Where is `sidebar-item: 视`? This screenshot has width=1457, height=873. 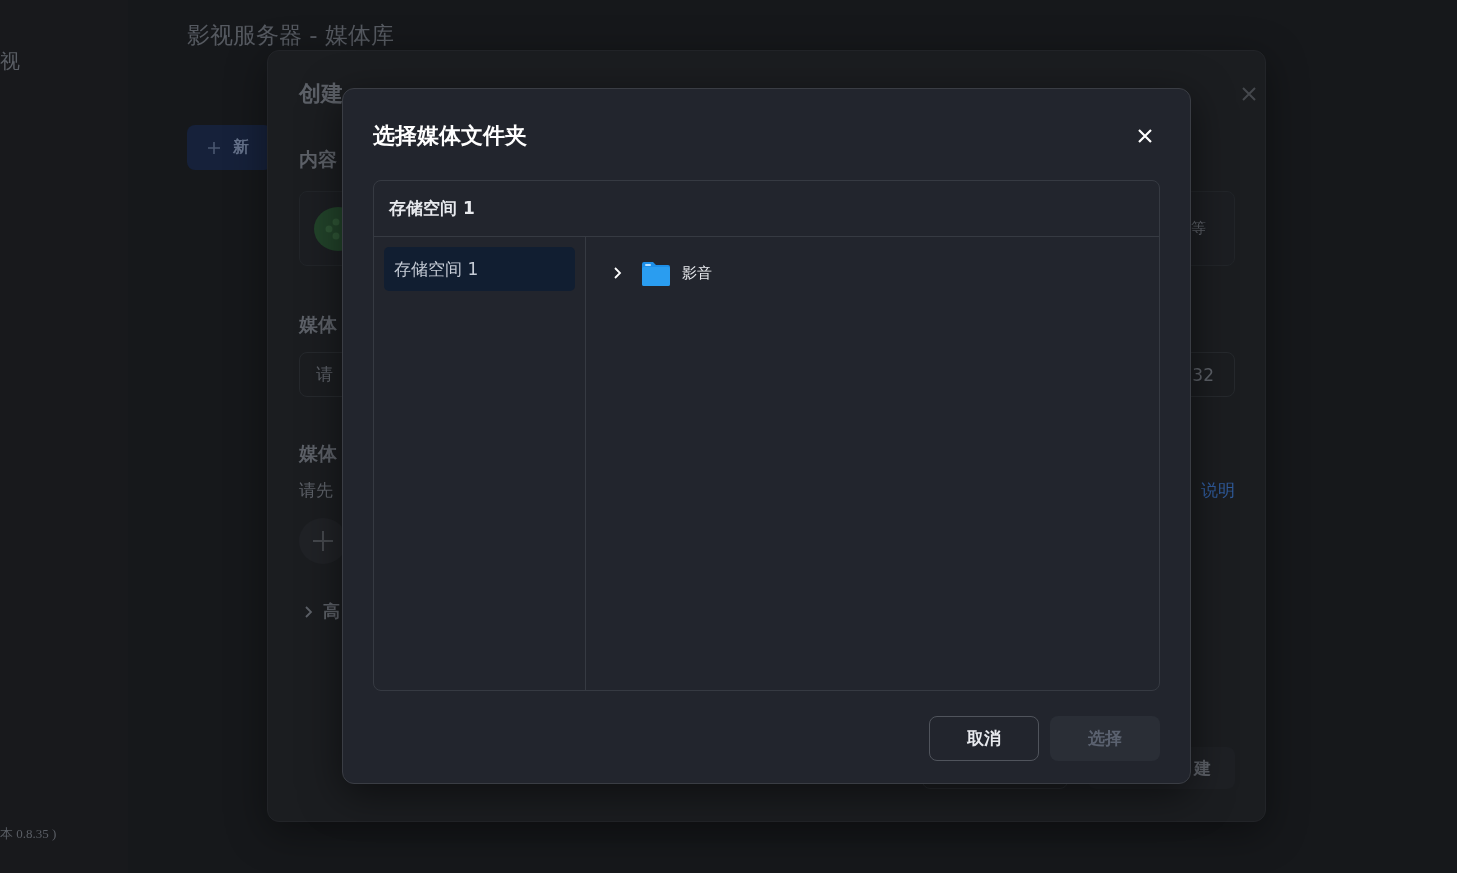 sidebar-item: 视 is located at coordinates (64, 61).